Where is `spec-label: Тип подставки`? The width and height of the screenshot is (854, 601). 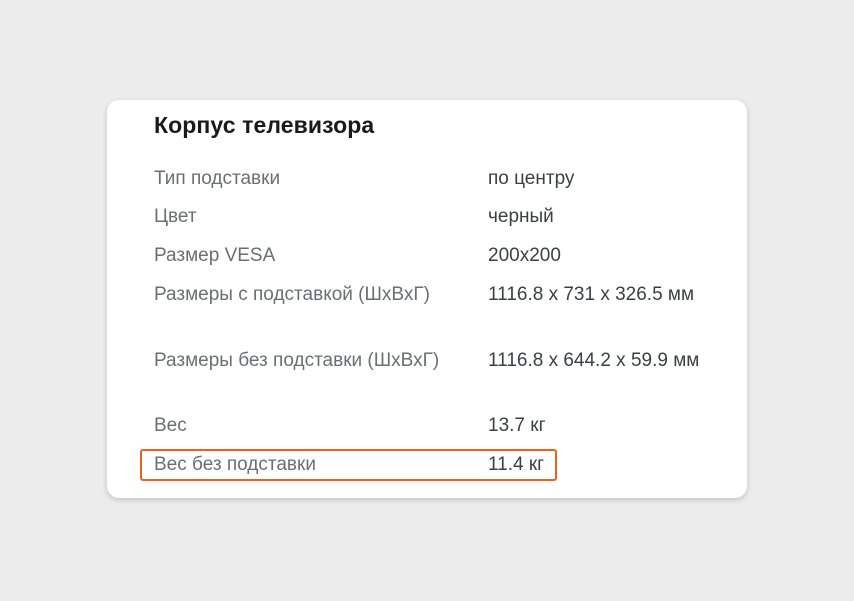 spec-label: Тип подставки is located at coordinates (217, 178).